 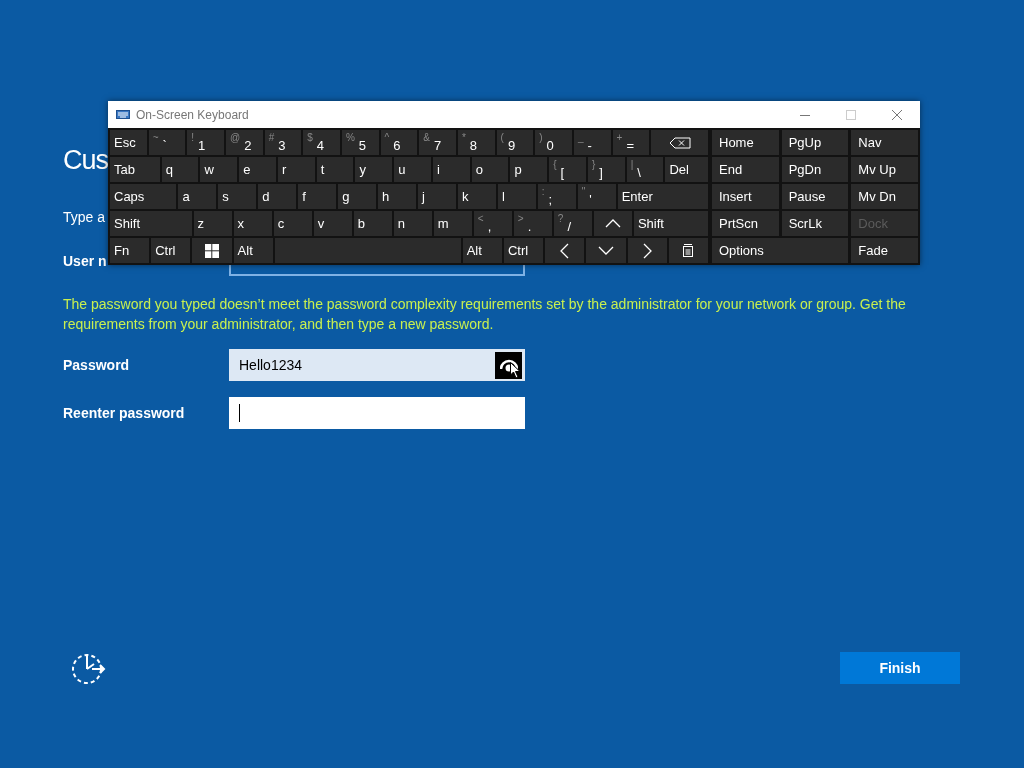 I want to click on keyboard-key: r, so click(x=296, y=169).